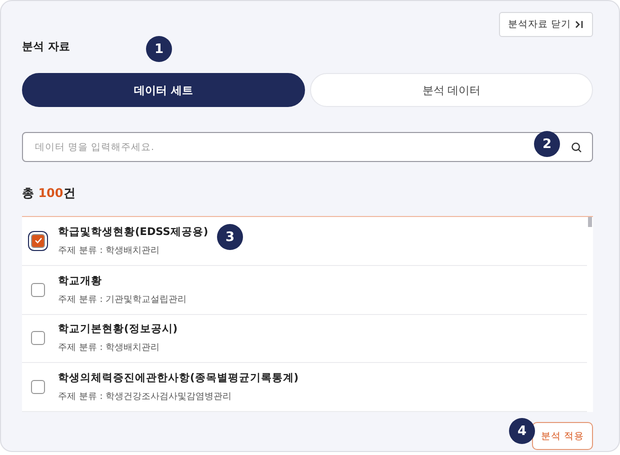 The width and height of the screenshot is (620, 455). Describe the element at coordinates (145, 397) in the screenshot. I see `dataset-category: 주제 분류 : 학생건강조사검사및감염병관리` at that location.